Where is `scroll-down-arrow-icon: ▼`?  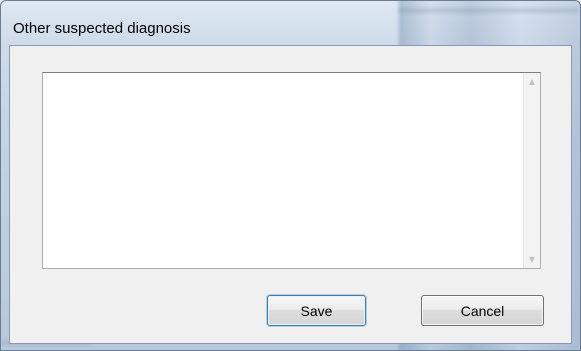 scroll-down-arrow-icon: ▼ is located at coordinates (532, 259).